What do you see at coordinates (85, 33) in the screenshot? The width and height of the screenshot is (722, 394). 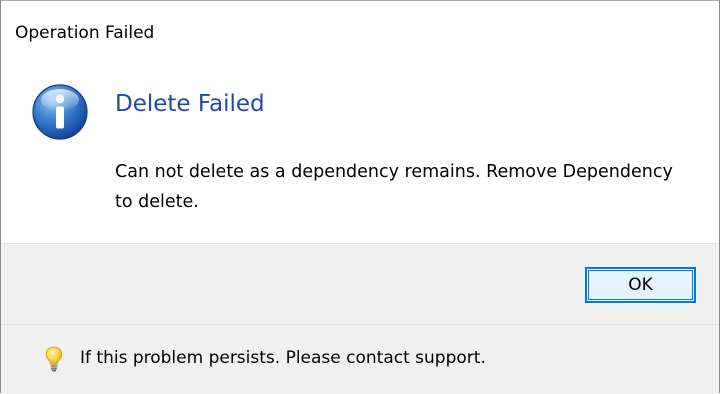 I see `dialog-title: Operation Failed` at bounding box center [85, 33].